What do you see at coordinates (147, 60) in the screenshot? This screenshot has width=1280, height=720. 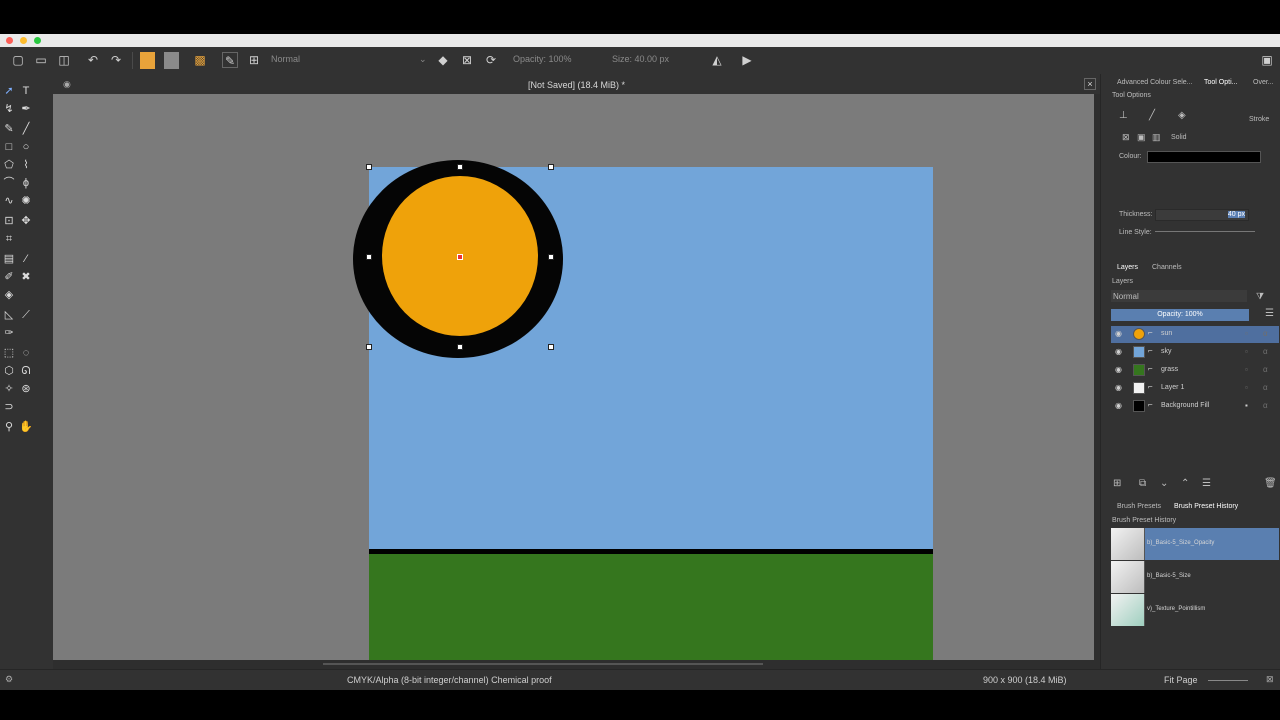 I see `foreground-color-swatch` at bounding box center [147, 60].